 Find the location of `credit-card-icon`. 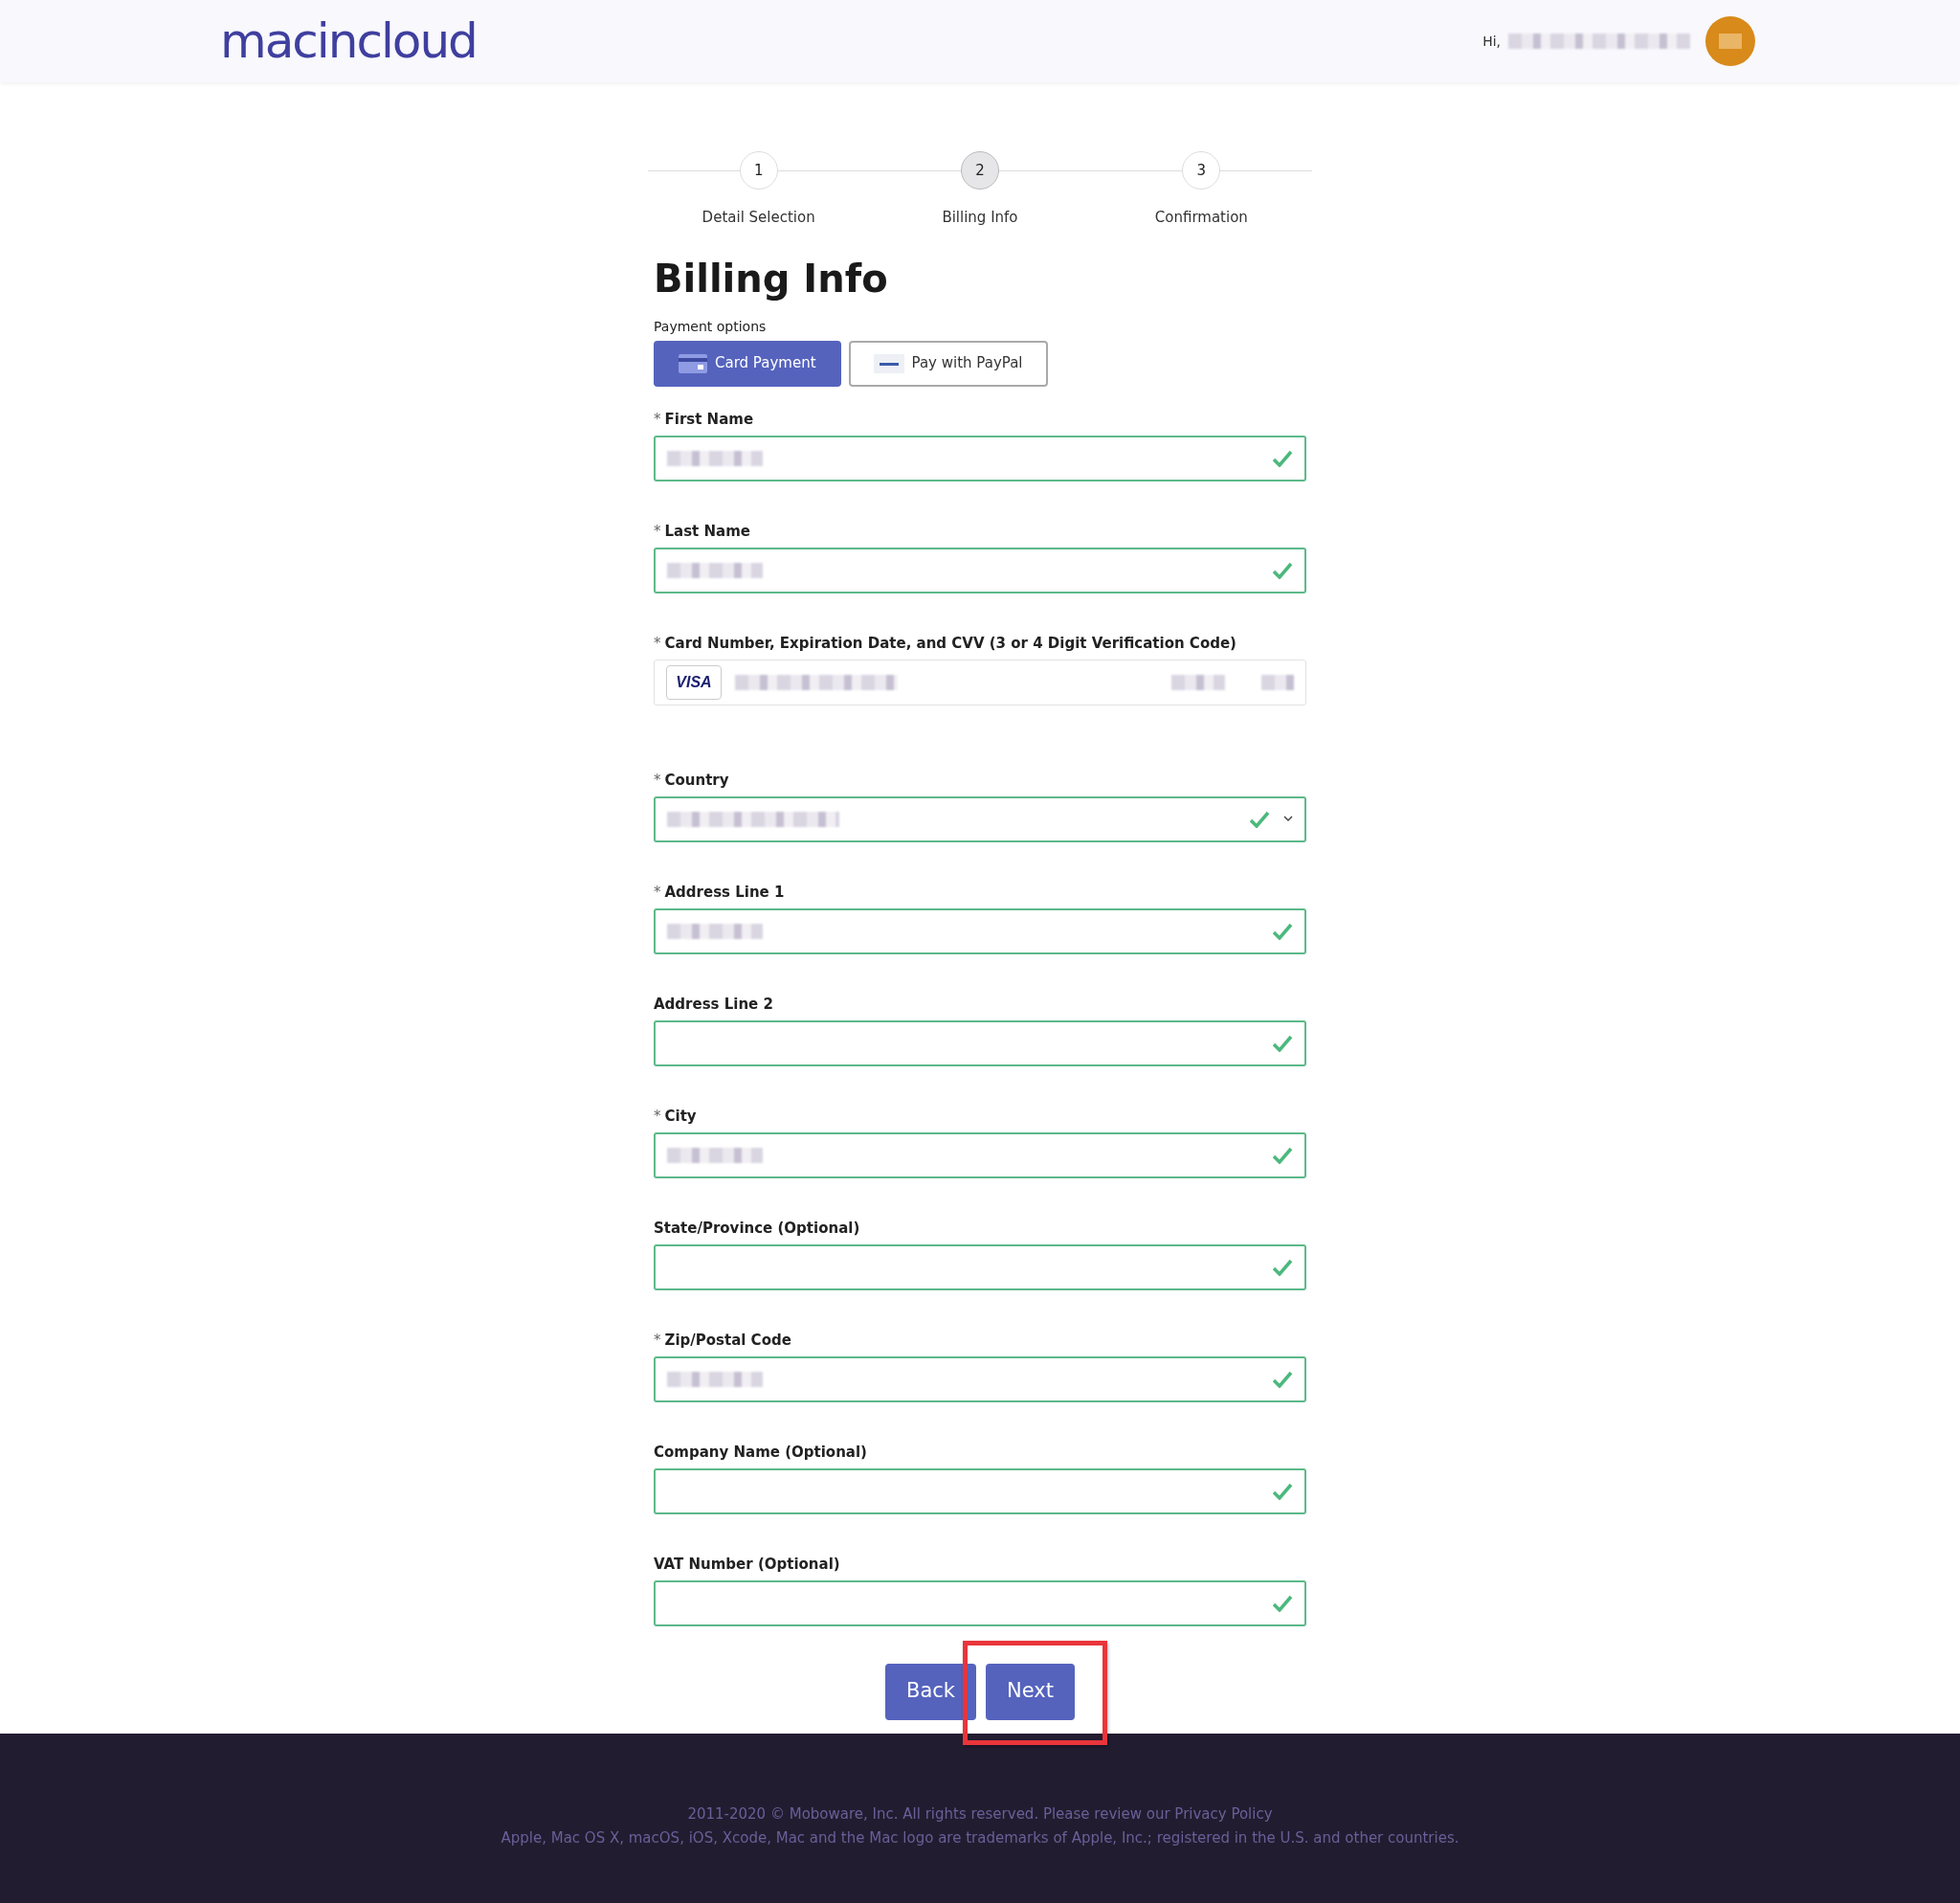

credit-card-icon is located at coordinates (693, 363).